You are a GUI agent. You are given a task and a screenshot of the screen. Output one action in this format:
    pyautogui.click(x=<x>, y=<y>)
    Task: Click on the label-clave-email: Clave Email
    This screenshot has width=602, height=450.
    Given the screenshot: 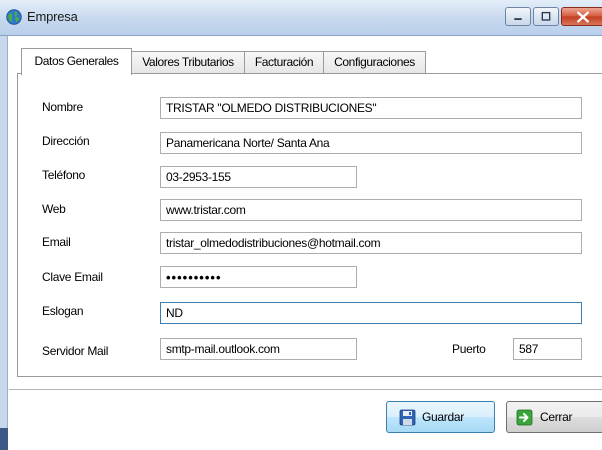 What is the action you would take?
    pyautogui.click(x=72, y=277)
    